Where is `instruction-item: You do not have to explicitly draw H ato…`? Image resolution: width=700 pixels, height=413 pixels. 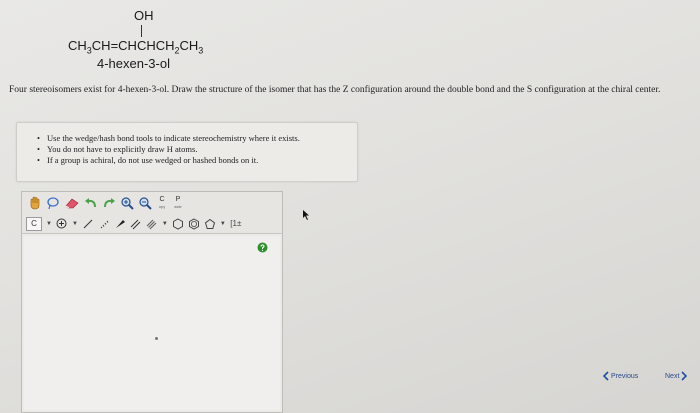 instruction-item: You do not have to explicitly draw H ato… is located at coordinates (197, 149).